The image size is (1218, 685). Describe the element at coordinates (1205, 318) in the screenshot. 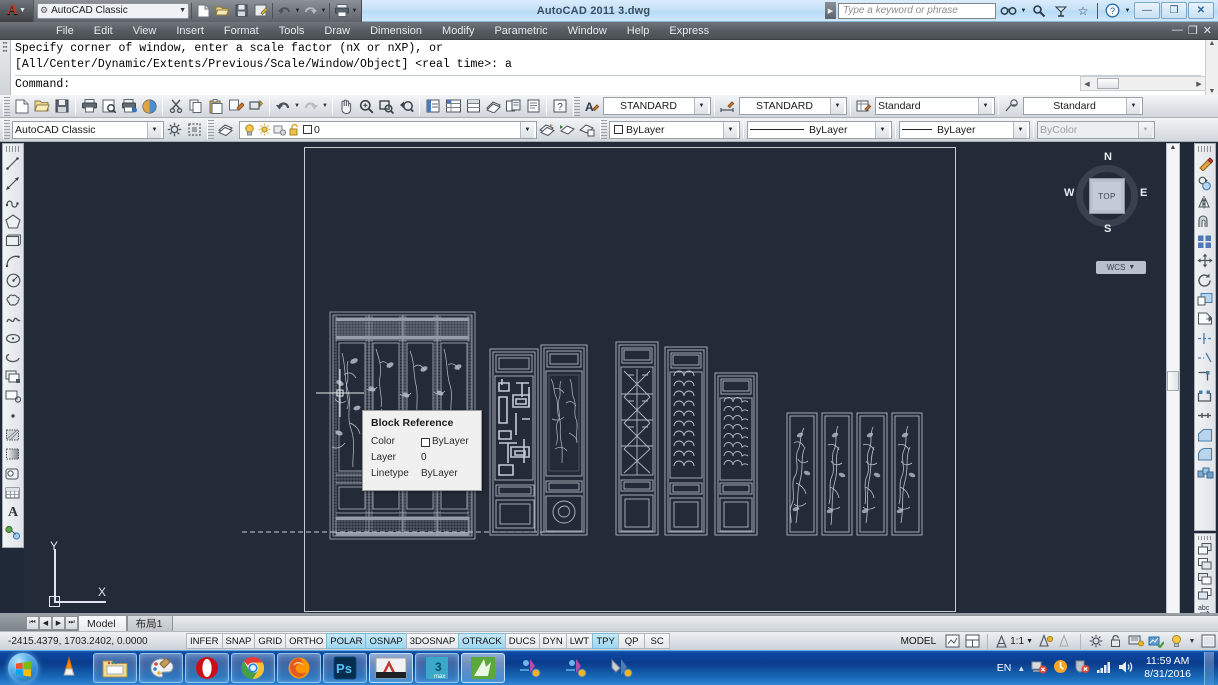

I see `stretch-icon` at that location.